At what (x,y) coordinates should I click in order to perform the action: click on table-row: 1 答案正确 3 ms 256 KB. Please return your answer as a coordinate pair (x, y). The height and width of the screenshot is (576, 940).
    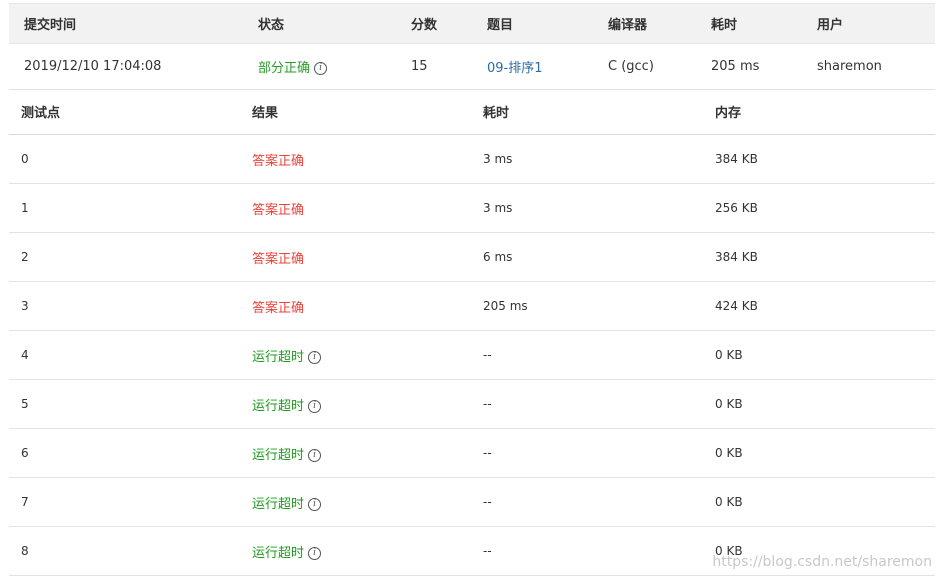
    Looking at the image, I should click on (472, 208).